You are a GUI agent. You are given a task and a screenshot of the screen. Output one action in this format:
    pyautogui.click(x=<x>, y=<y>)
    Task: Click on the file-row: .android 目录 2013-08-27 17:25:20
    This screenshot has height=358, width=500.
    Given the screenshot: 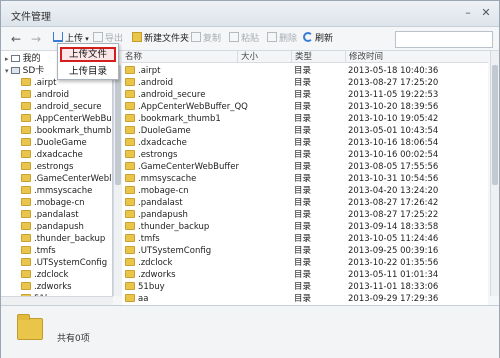 What is the action you would take?
    pyautogui.click(x=305, y=83)
    